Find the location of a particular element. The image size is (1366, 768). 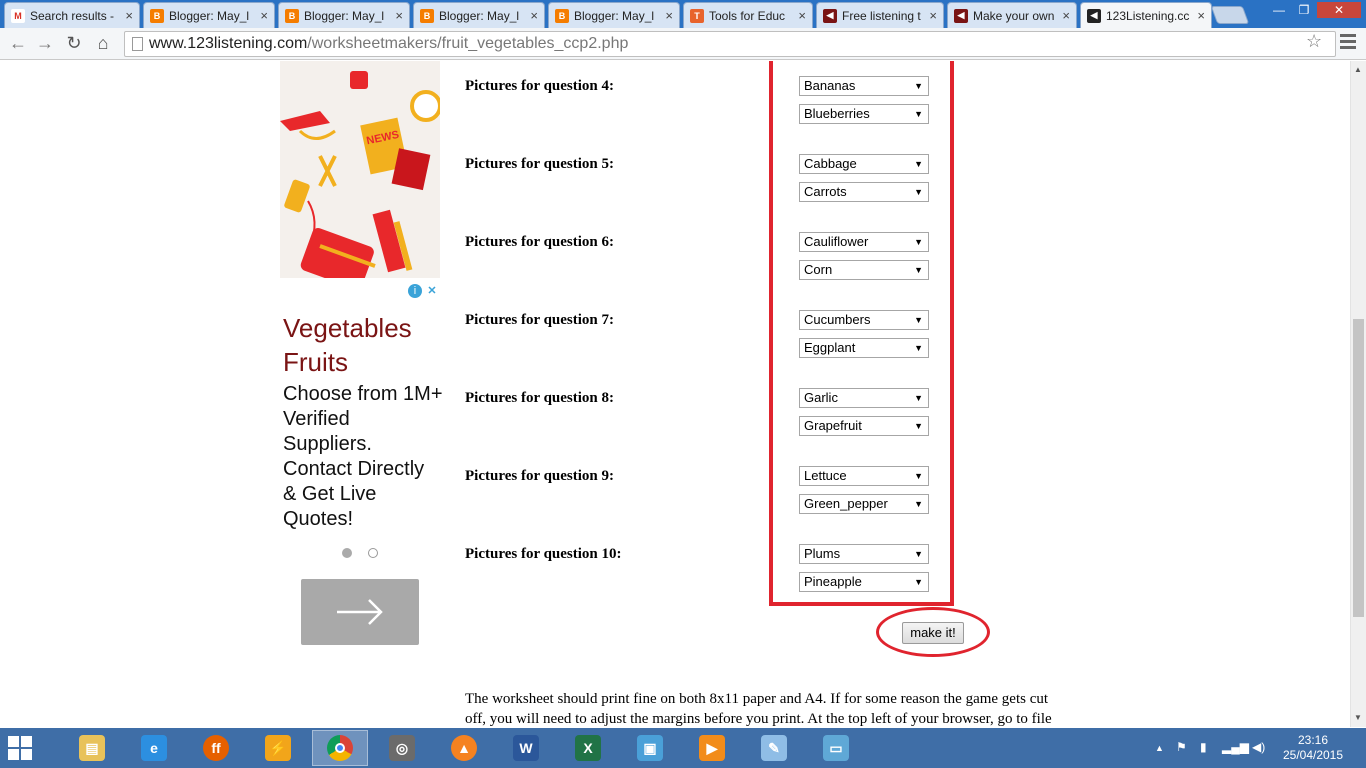

media-player-icon: ▶ is located at coordinates (712, 748).